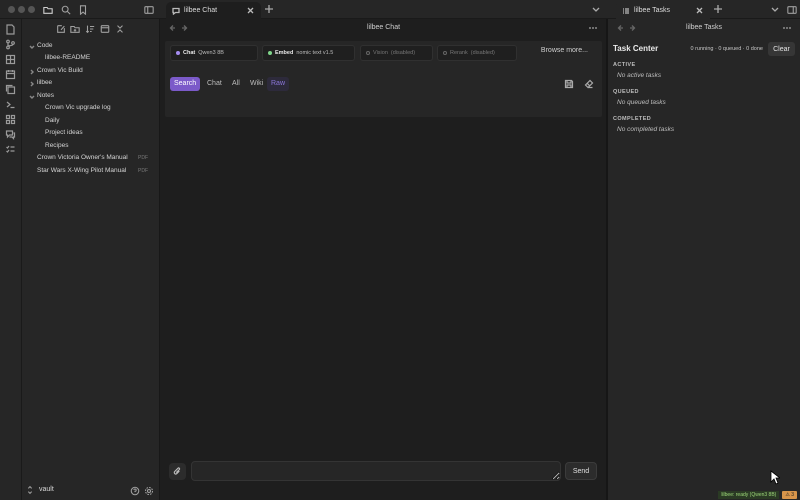 The height and width of the screenshot is (500, 800). Describe the element at coordinates (256, 84) in the screenshot. I see `mode-tab-wiki: Wiki` at that location.